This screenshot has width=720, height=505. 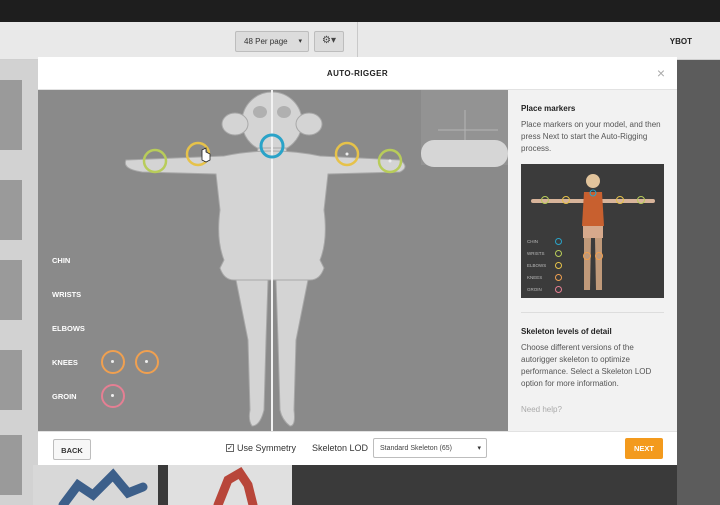 What do you see at coordinates (67, 294) in the screenshot?
I see `marker-label-wrists: WRISTS` at bounding box center [67, 294].